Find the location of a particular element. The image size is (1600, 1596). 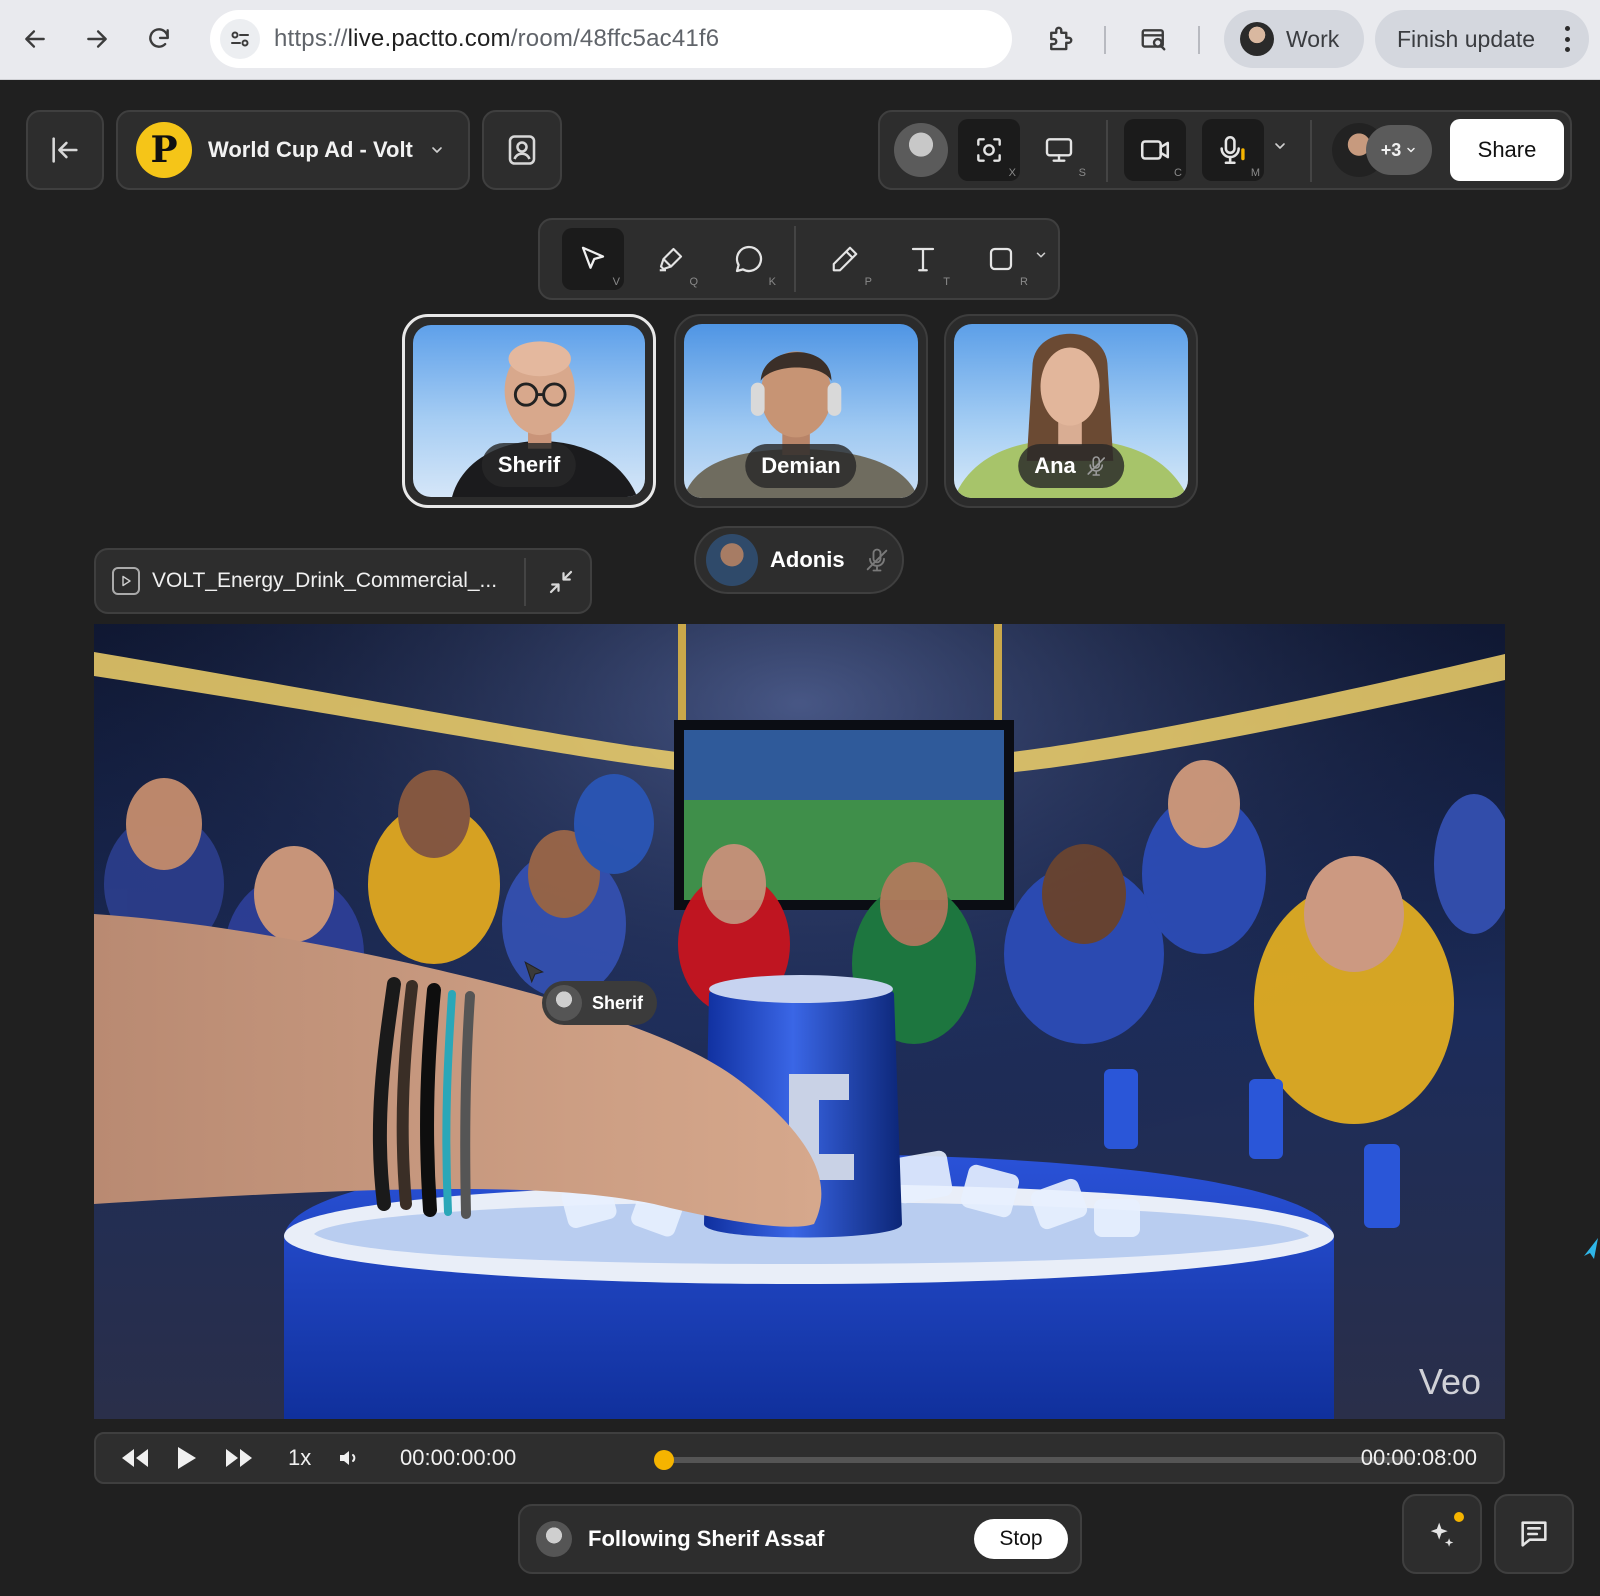

current-time-text: 00:00:00:00 is located at coordinates (458, 1457).